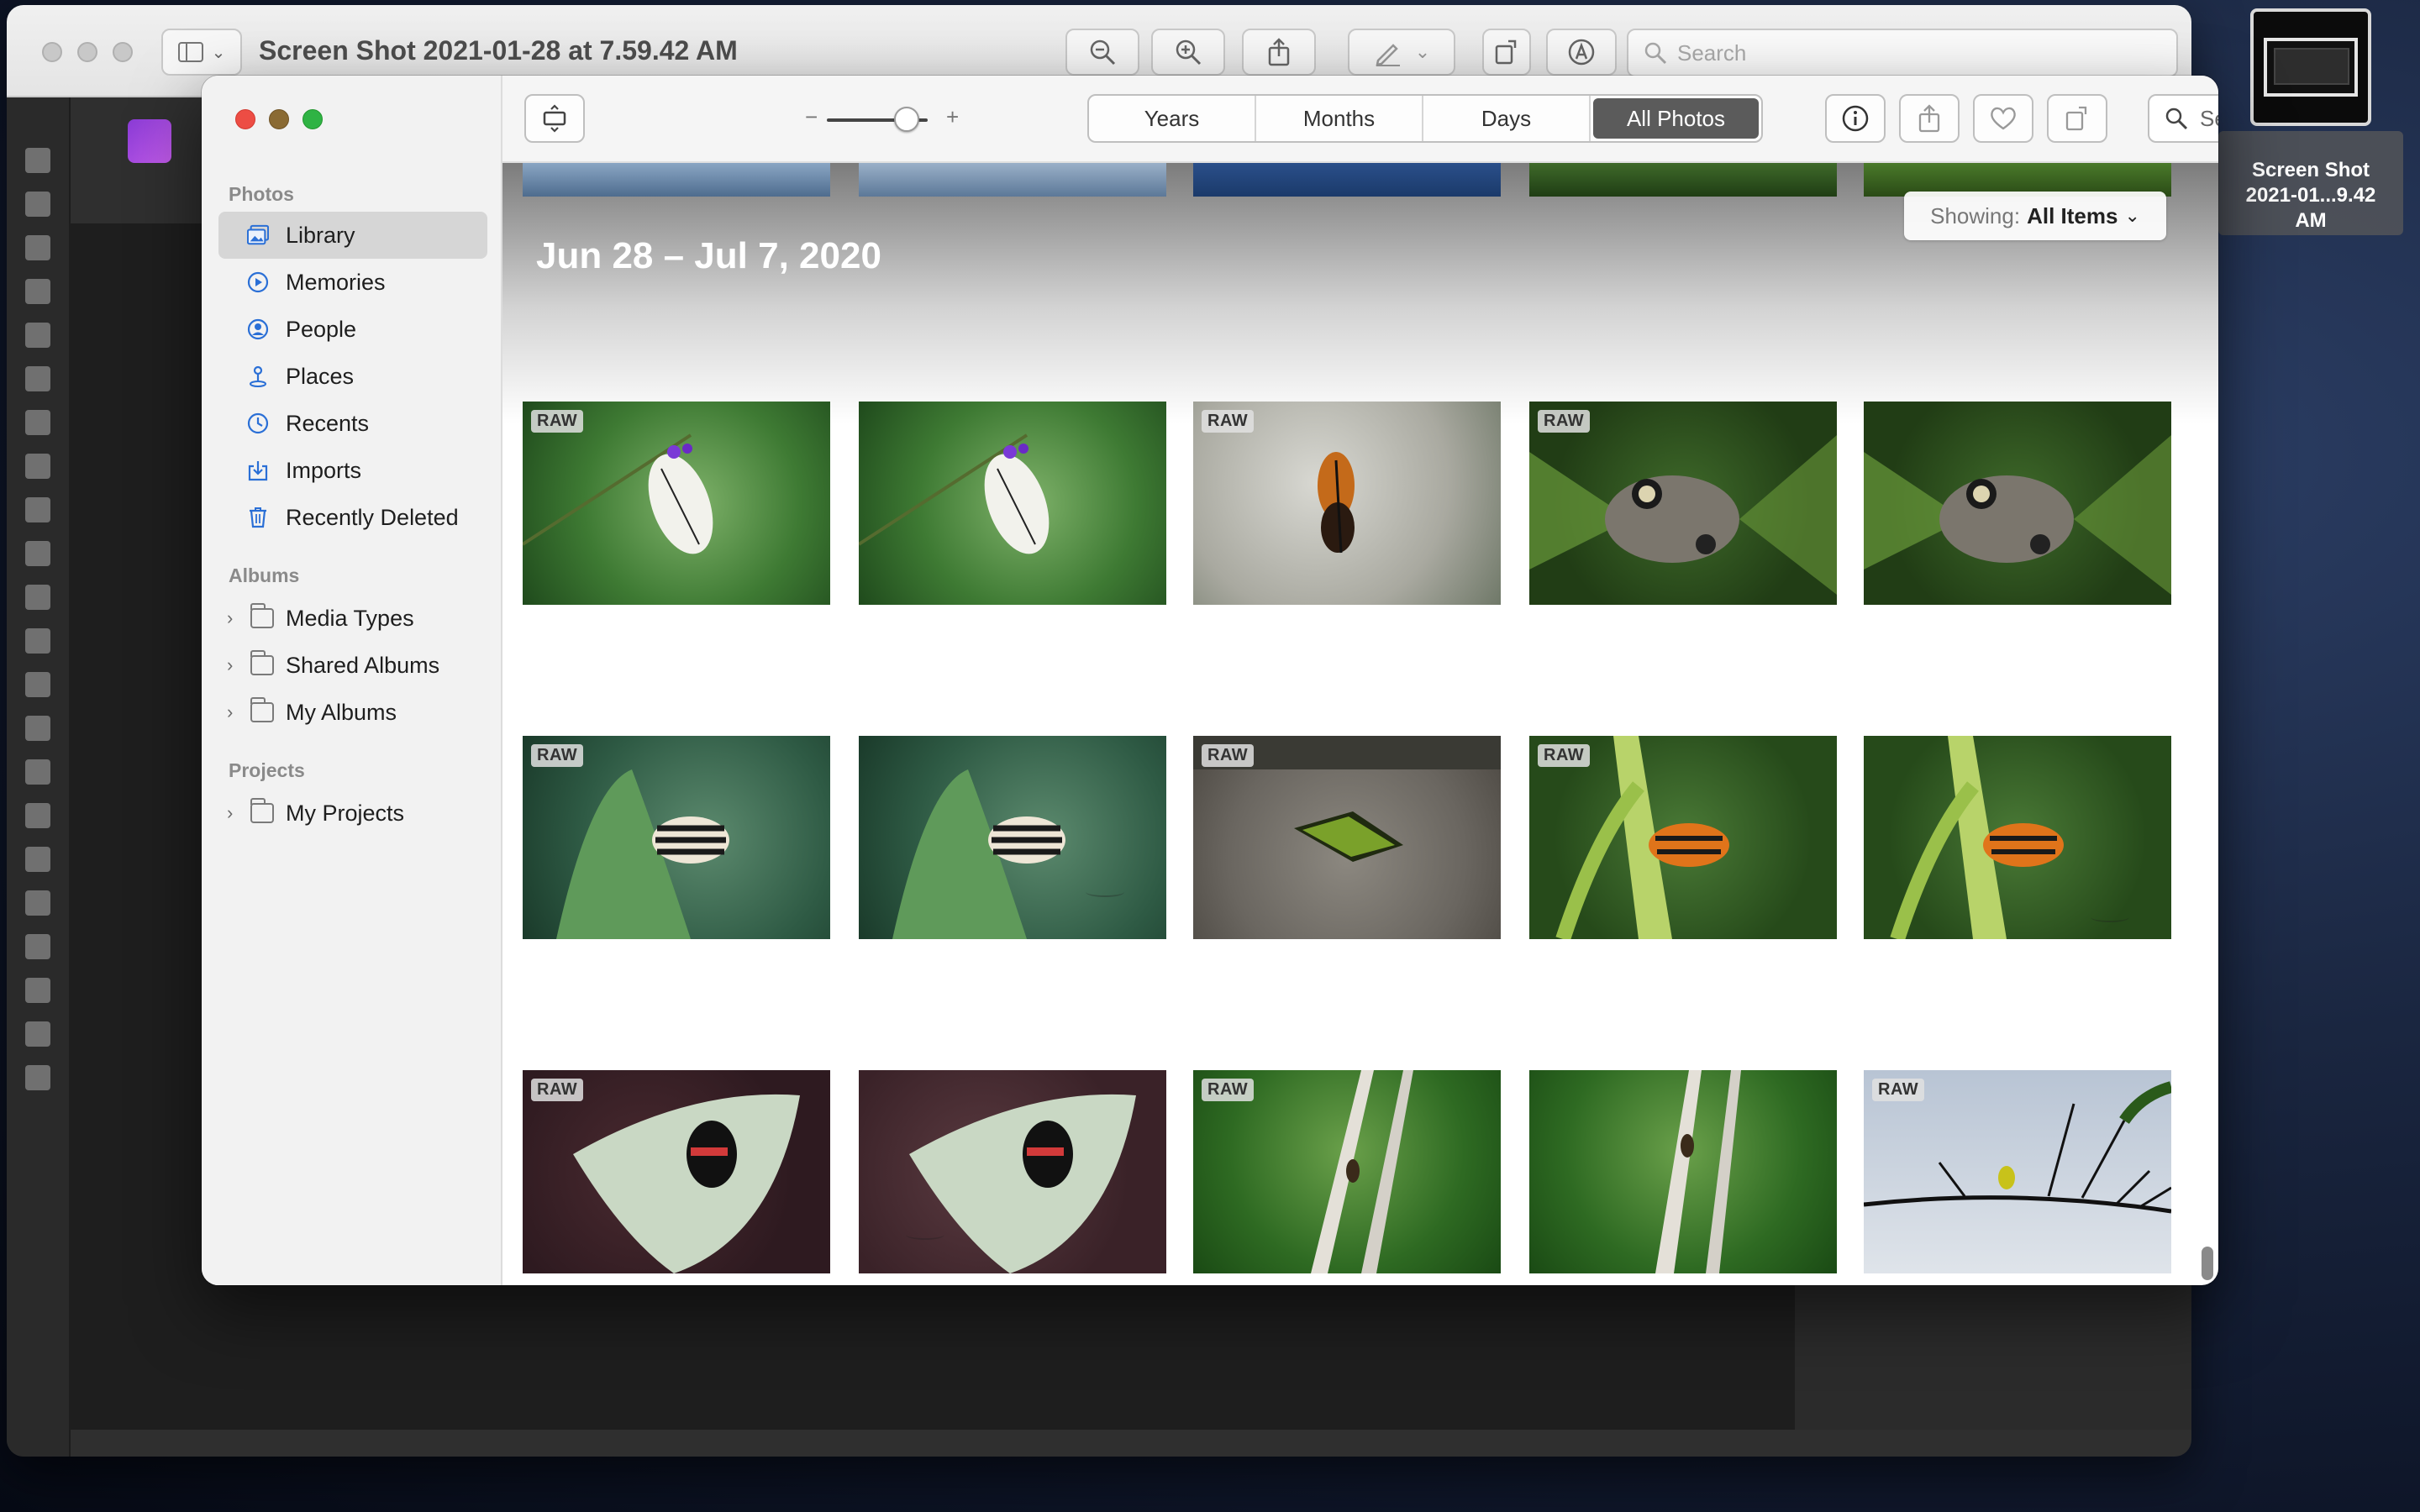 This screenshot has width=2420, height=1512. Describe the element at coordinates (123, 52) in the screenshot. I see `bg-zoom-button` at that location.